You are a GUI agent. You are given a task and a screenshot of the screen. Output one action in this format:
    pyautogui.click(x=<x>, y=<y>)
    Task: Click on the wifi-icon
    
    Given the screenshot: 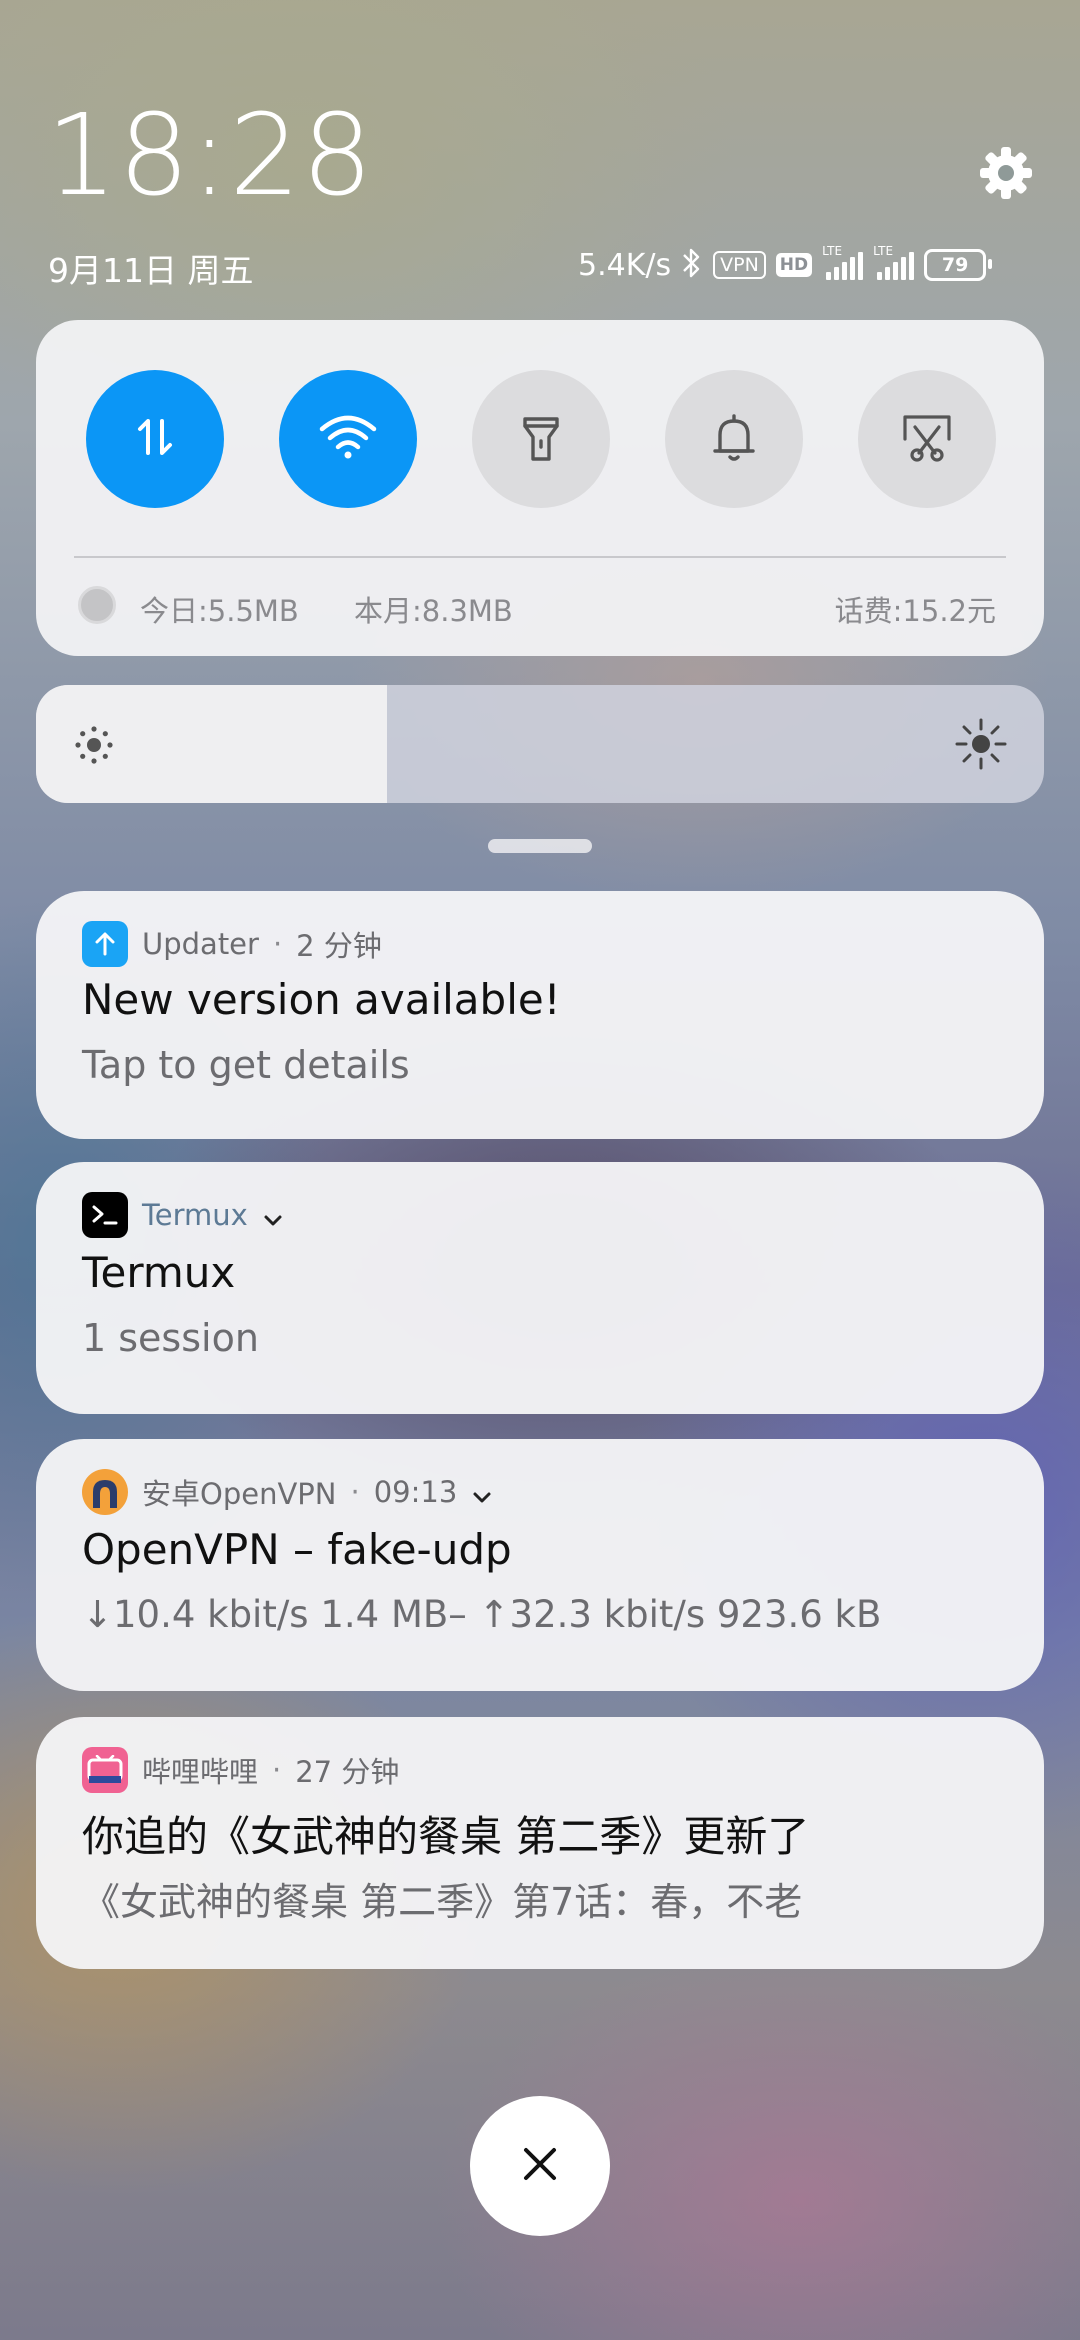 What is the action you would take?
    pyautogui.click(x=348, y=439)
    